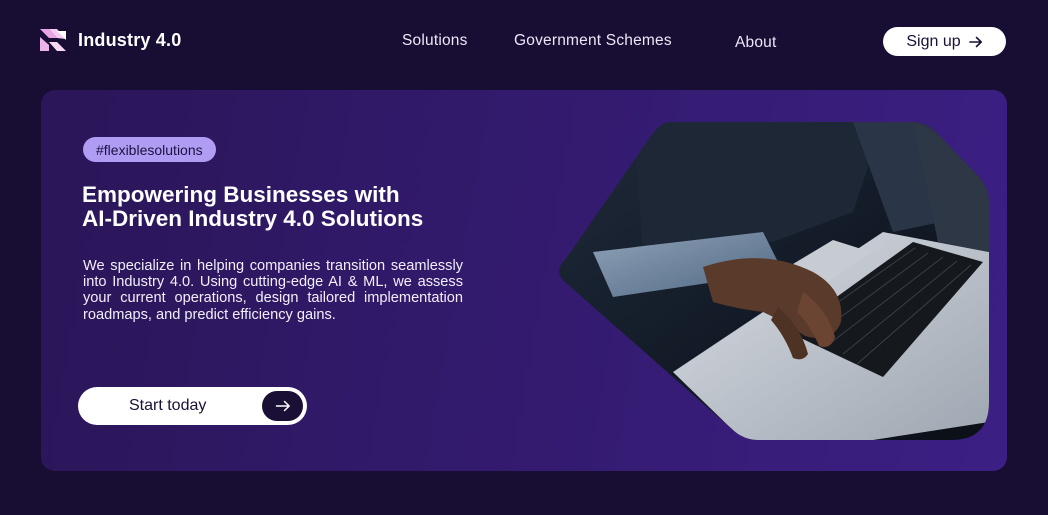 Image resolution: width=1048 pixels, height=515 pixels. Describe the element at coordinates (149, 149) in the screenshot. I see `hashtag-badge: #flexiblesolutions` at that location.